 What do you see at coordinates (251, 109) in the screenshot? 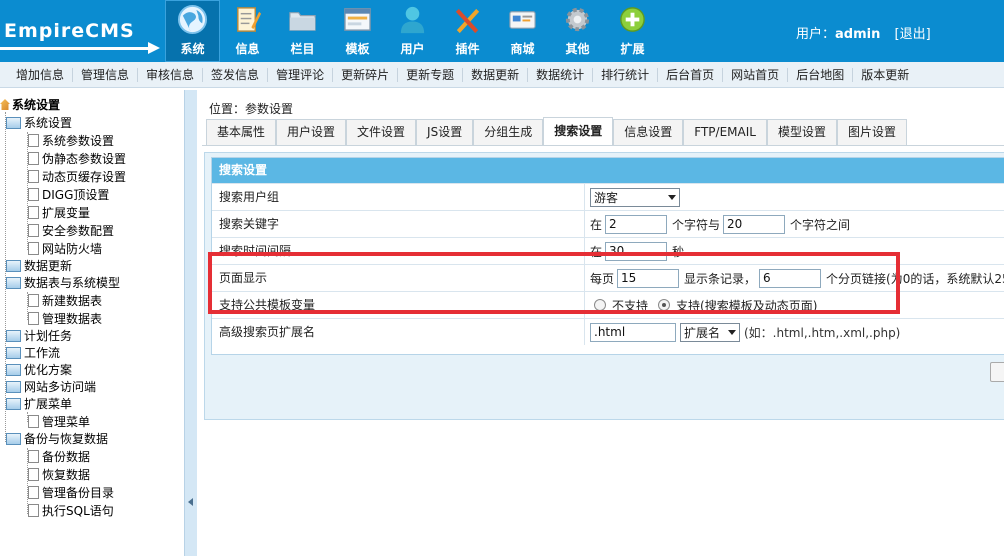
I see `breadcrumb: 位置：参数设置` at bounding box center [251, 109].